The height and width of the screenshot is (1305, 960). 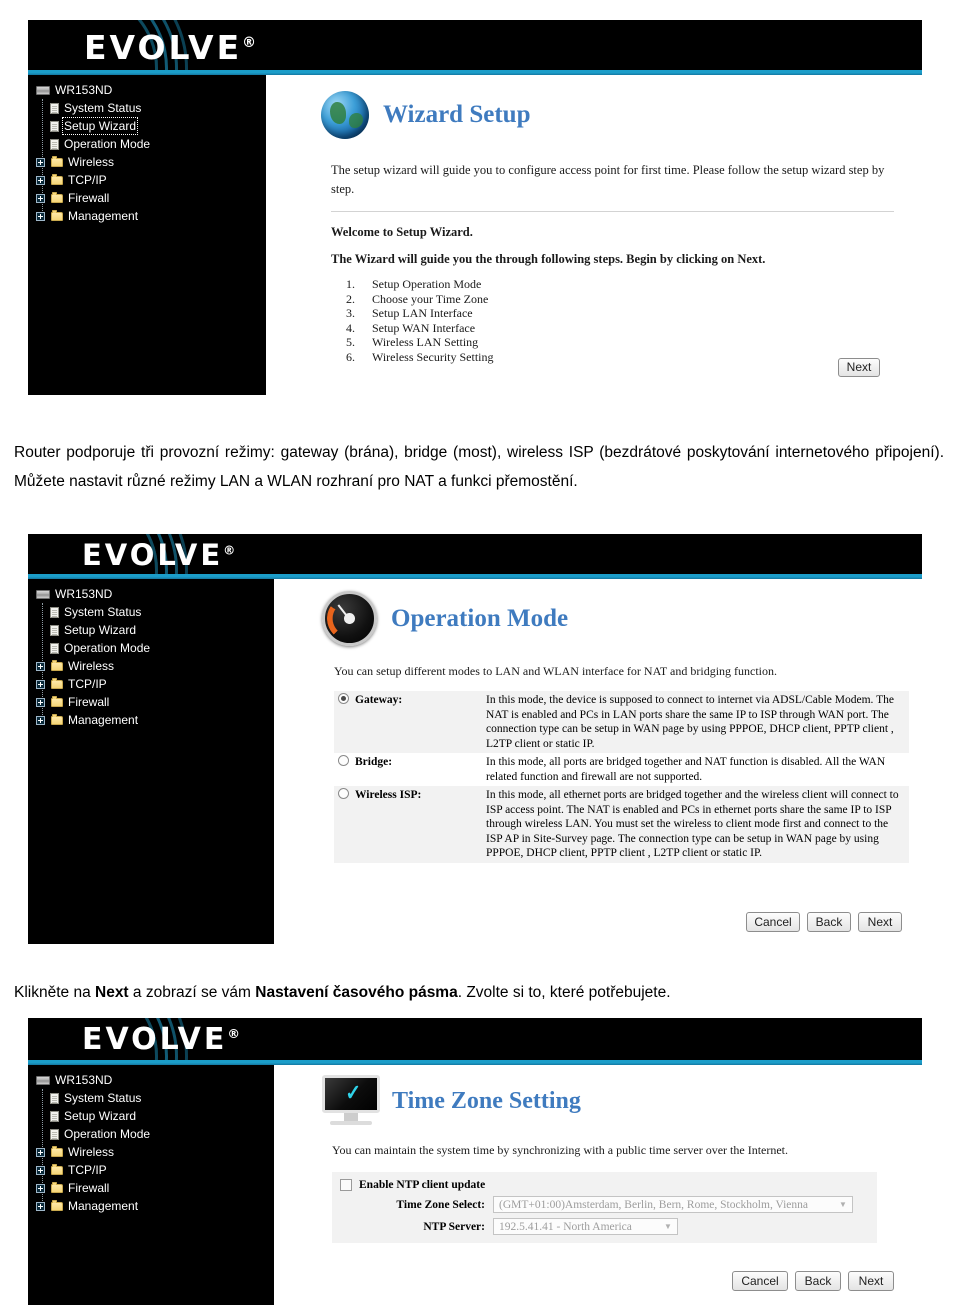 I want to click on gauge-hub, so click(x=349, y=618).